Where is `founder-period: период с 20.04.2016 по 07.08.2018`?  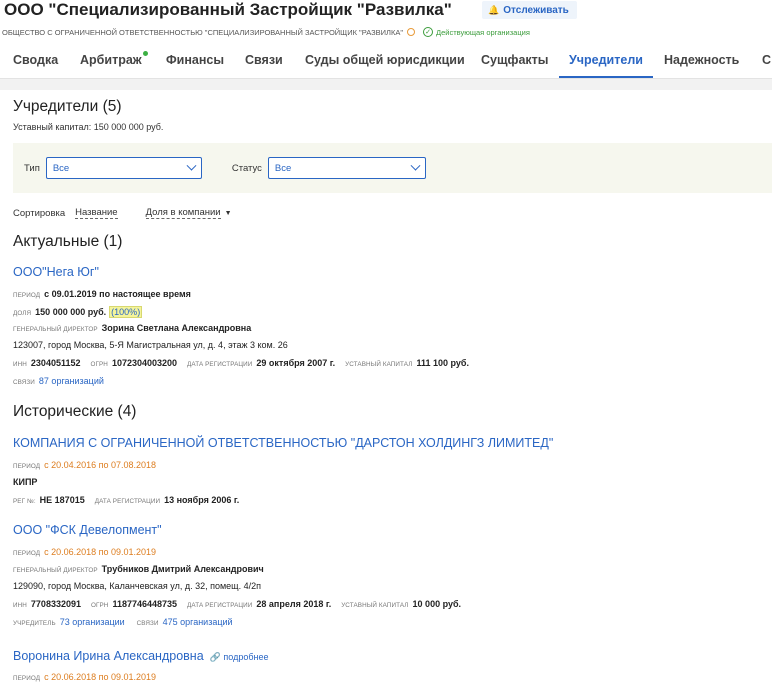 founder-period: период с 20.04.2016 по 07.08.2018 is located at coordinates (89, 465).